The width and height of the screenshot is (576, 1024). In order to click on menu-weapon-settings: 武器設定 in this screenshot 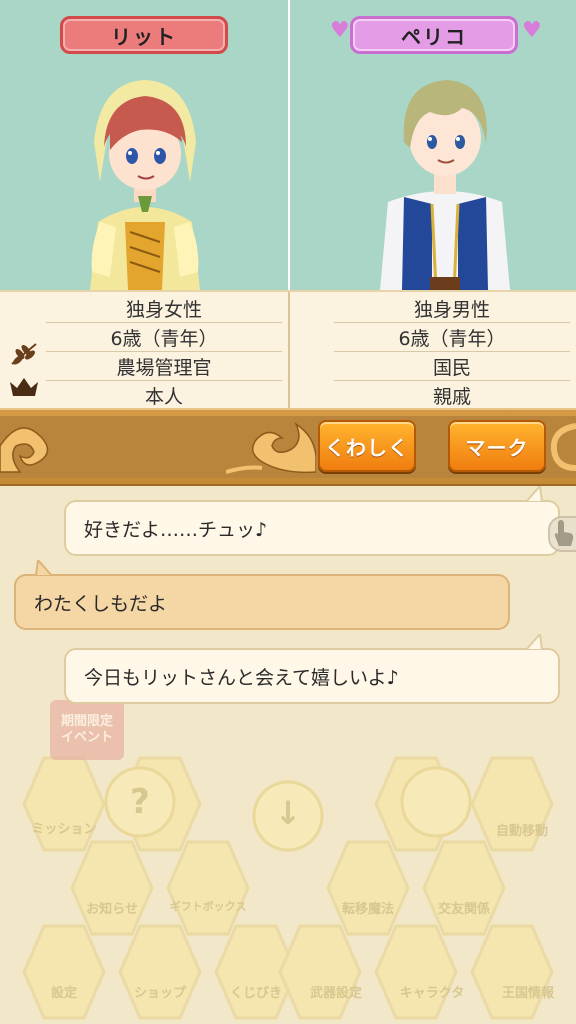, I will do `click(336, 991)`.